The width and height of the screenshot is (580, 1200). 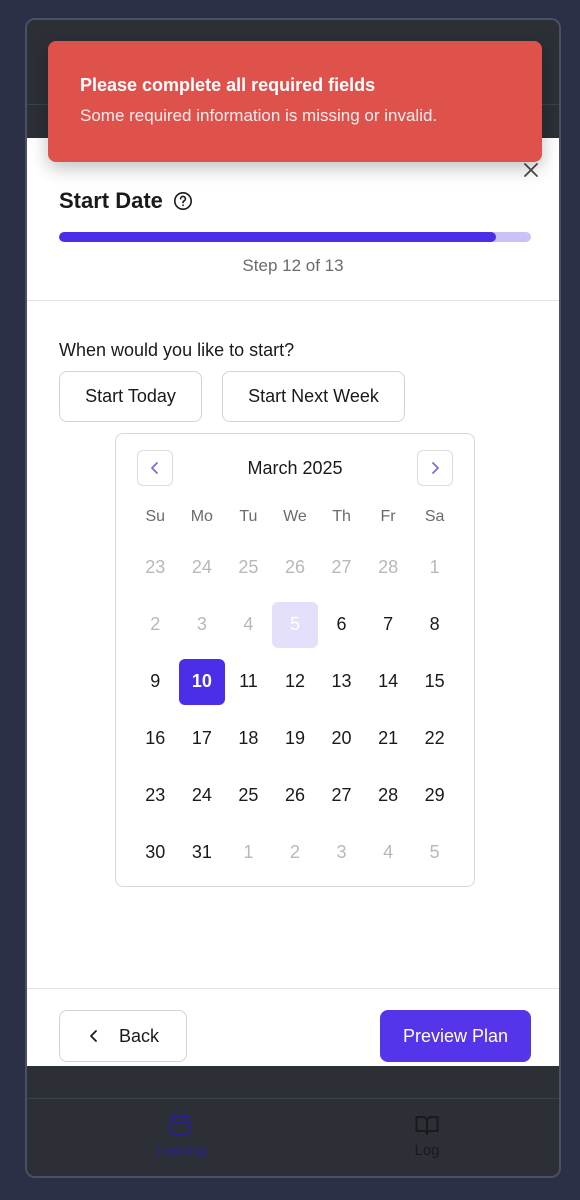 I want to click on calendar-day: 7, so click(x=388, y=624).